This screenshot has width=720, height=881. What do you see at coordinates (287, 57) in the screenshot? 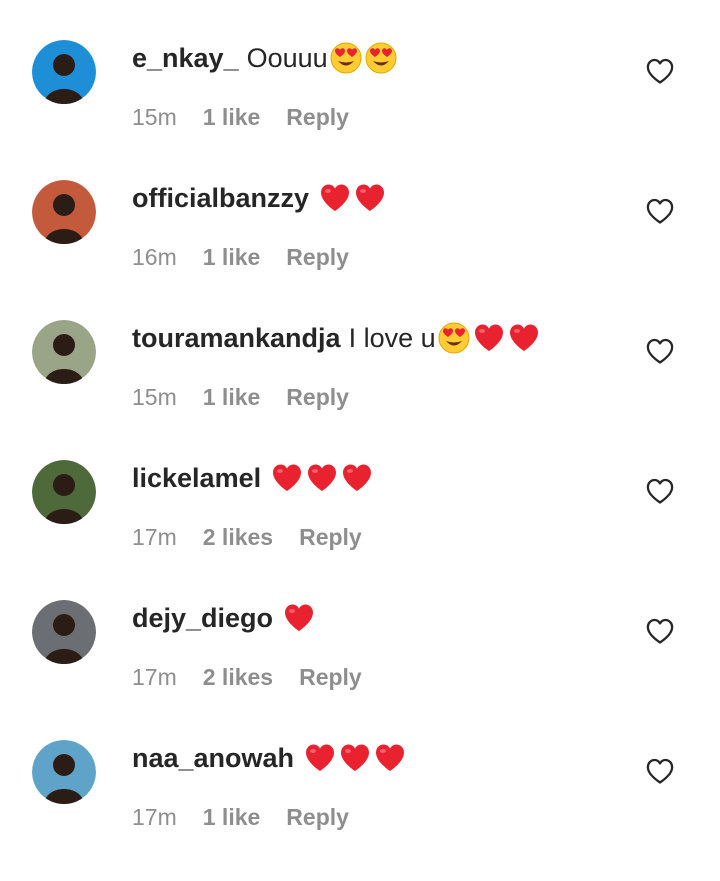
I see `comment-text-string: Oouuu` at bounding box center [287, 57].